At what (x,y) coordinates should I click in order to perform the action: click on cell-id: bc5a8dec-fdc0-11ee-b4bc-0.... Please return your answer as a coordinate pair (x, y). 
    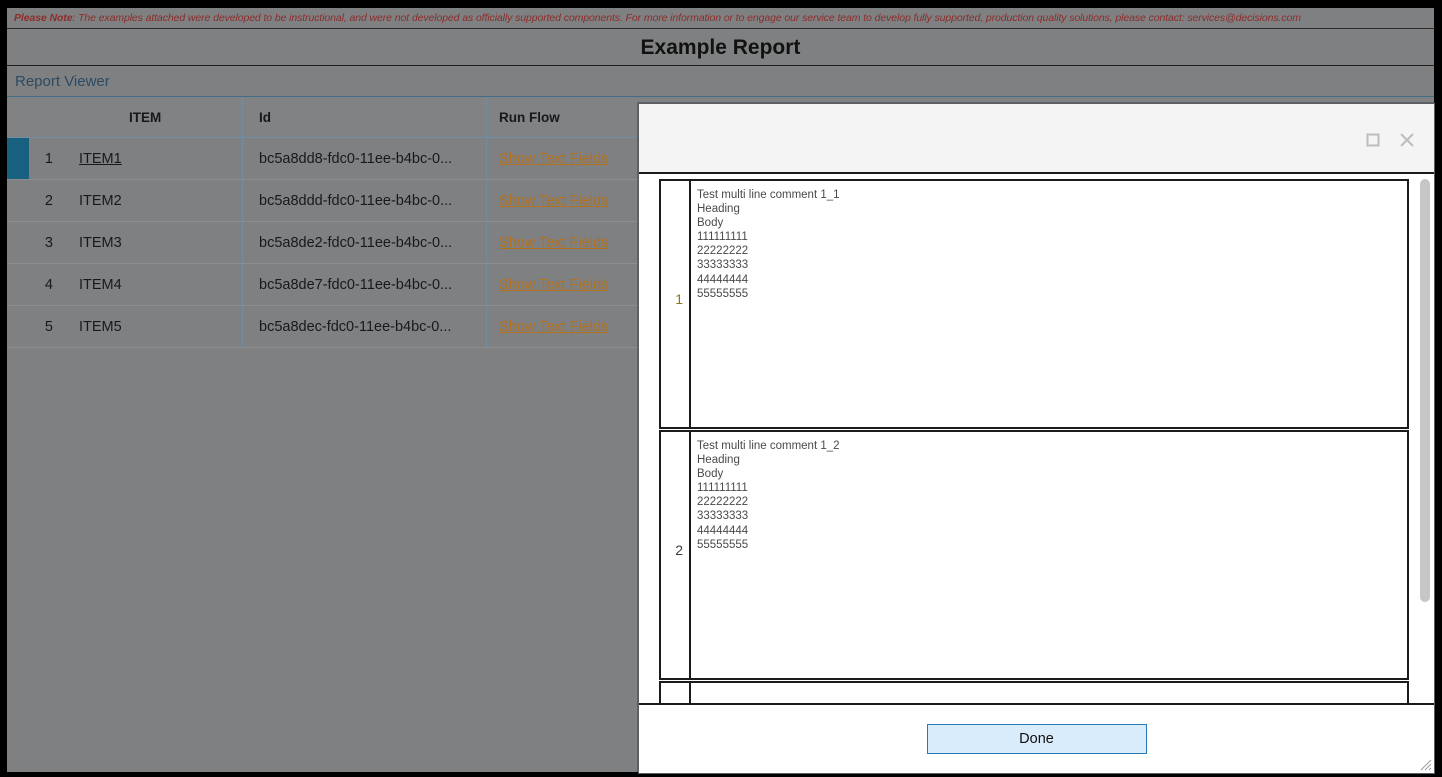
    Looking at the image, I should click on (365, 326).